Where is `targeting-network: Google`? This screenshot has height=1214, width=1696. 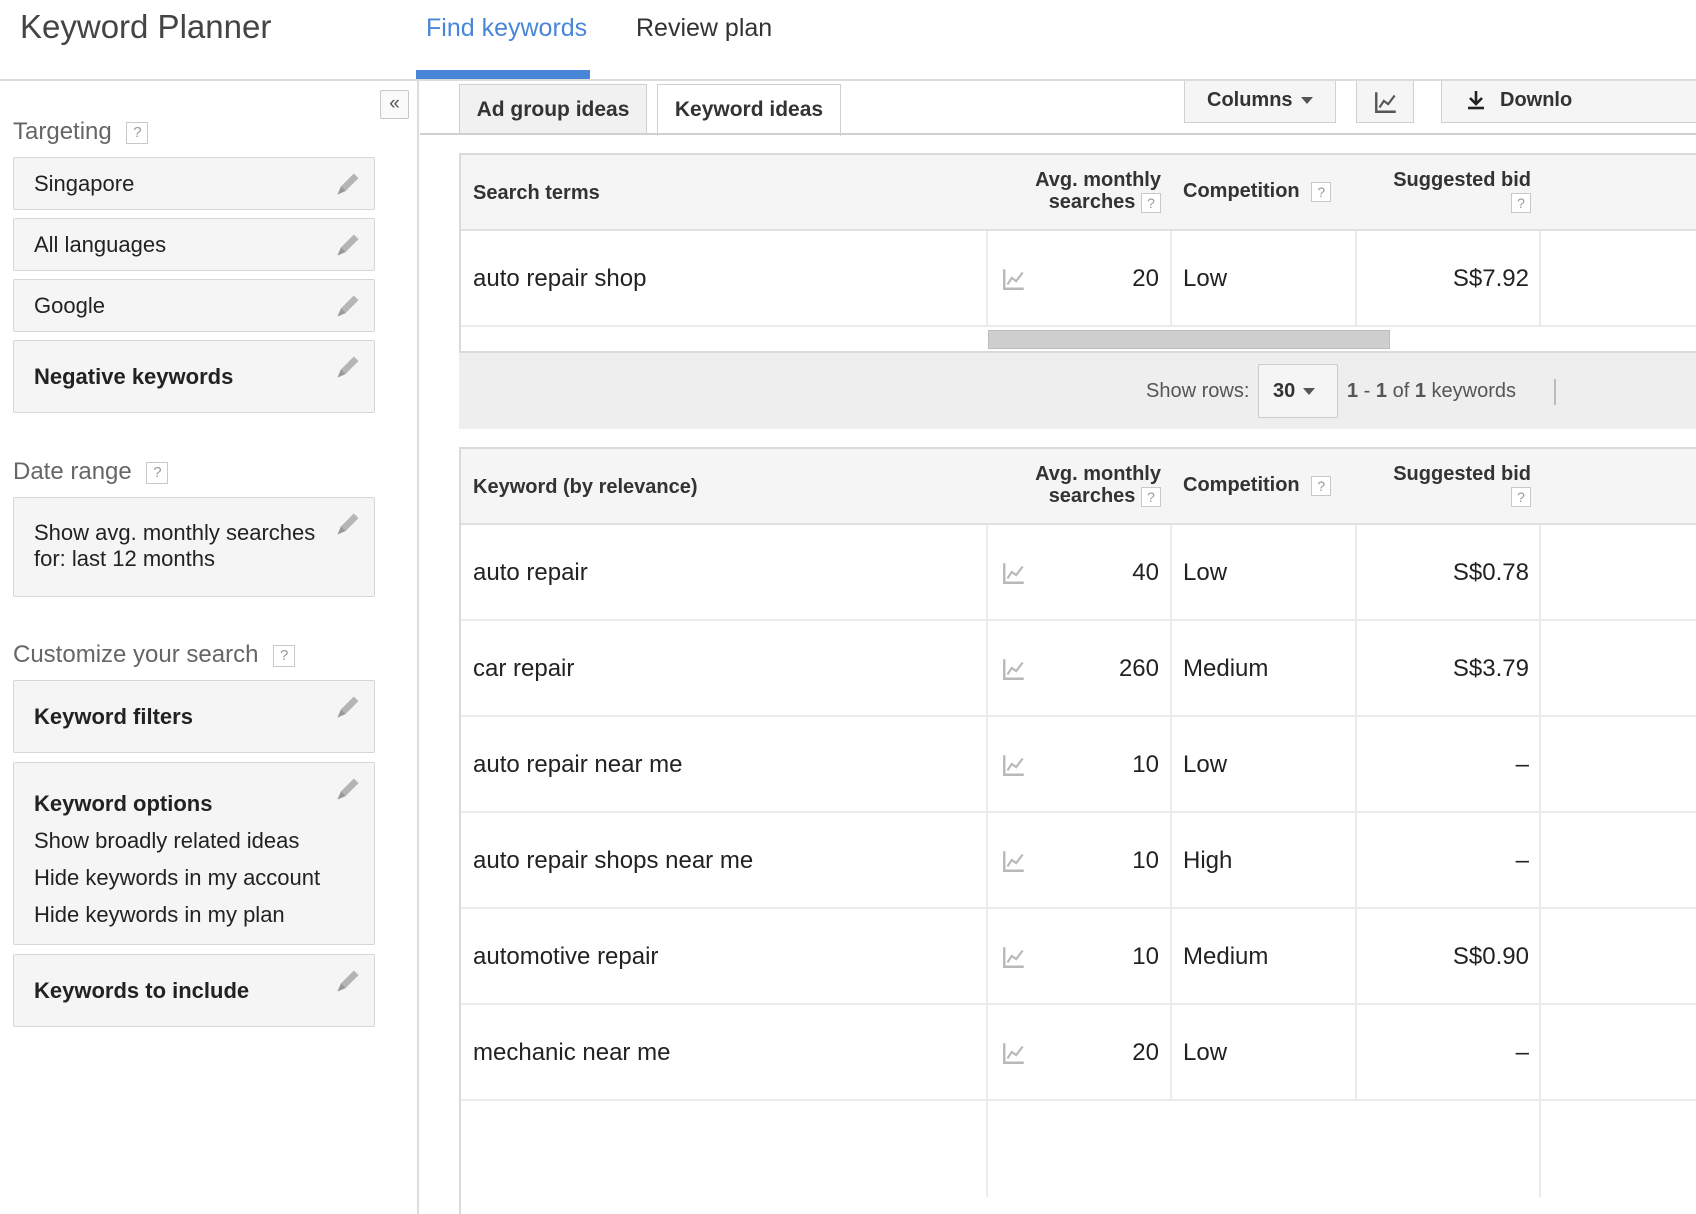
targeting-network: Google is located at coordinates (194, 305).